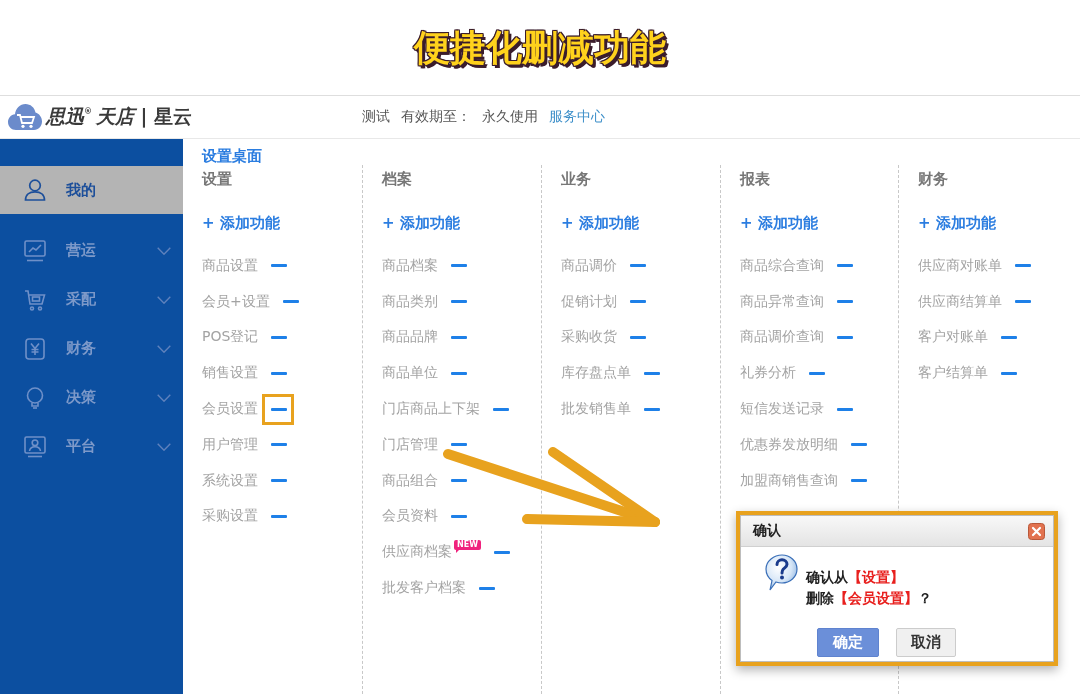 The image size is (1080, 694). Describe the element at coordinates (230, 516) in the screenshot. I see `function-item: 采购设置` at that location.